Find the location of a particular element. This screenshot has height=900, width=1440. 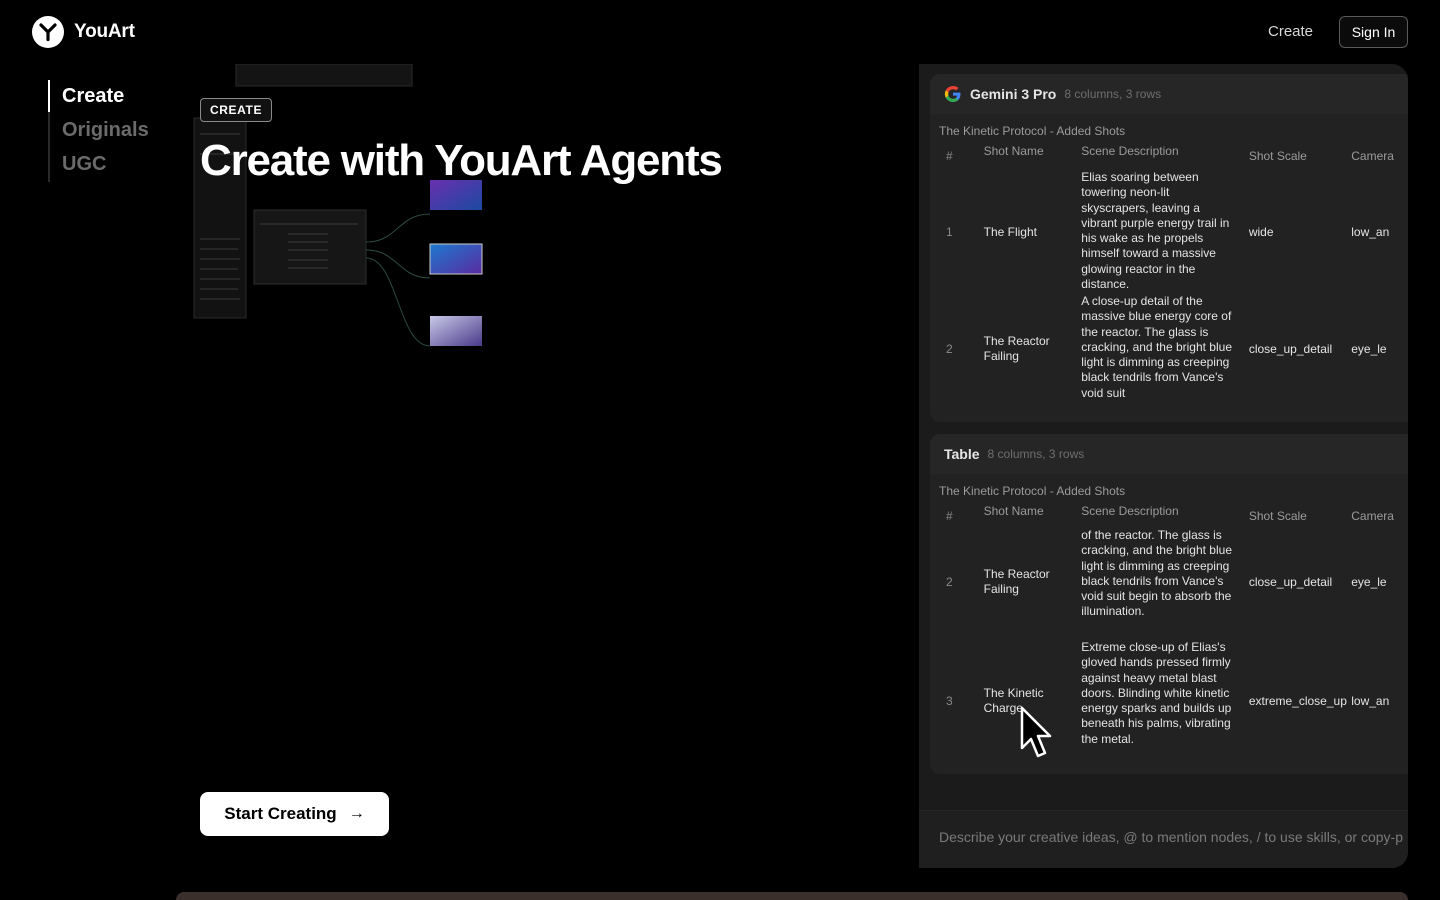

card-header: Gemini 3 Pro 8 columns, 3 rows is located at coordinates (1169, 94).